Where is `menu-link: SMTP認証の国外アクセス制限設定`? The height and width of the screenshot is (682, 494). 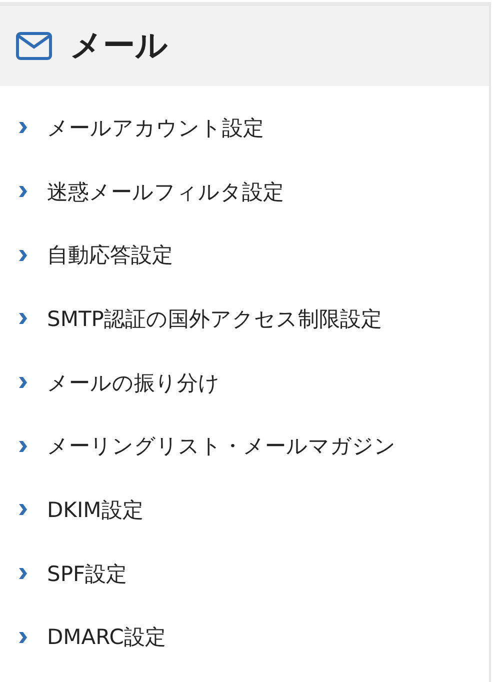 menu-link: SMTP認証の国外アクセス制限設定 is located at coordinates (214, 318).